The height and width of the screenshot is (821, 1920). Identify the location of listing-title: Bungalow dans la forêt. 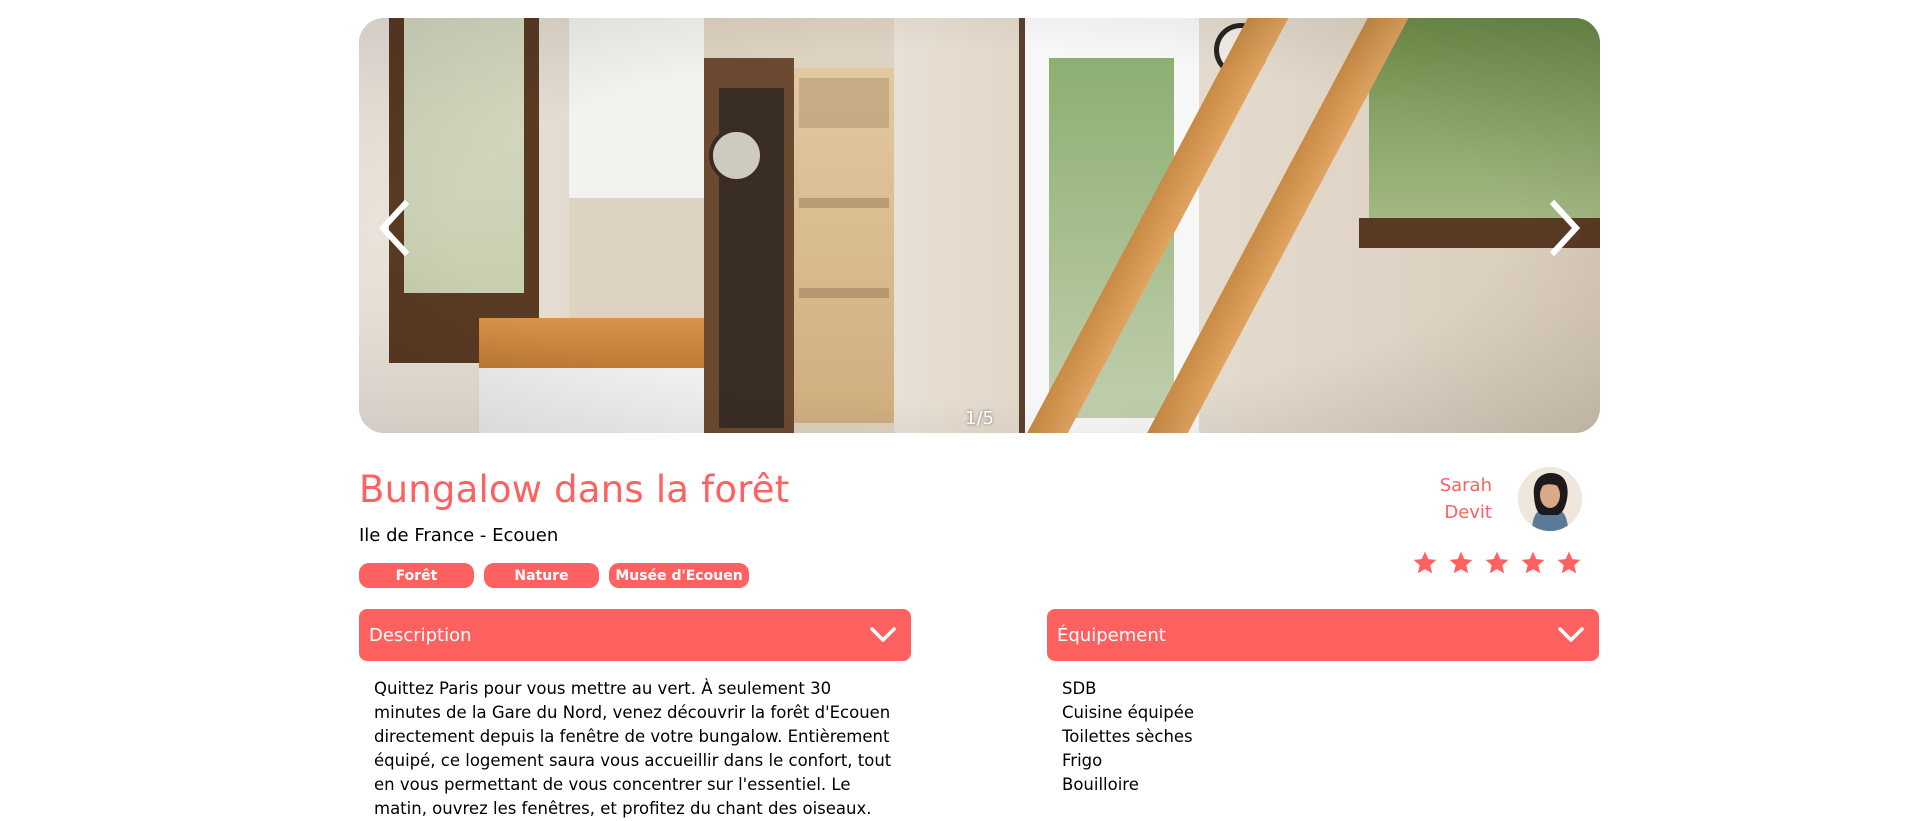
(574, 489).